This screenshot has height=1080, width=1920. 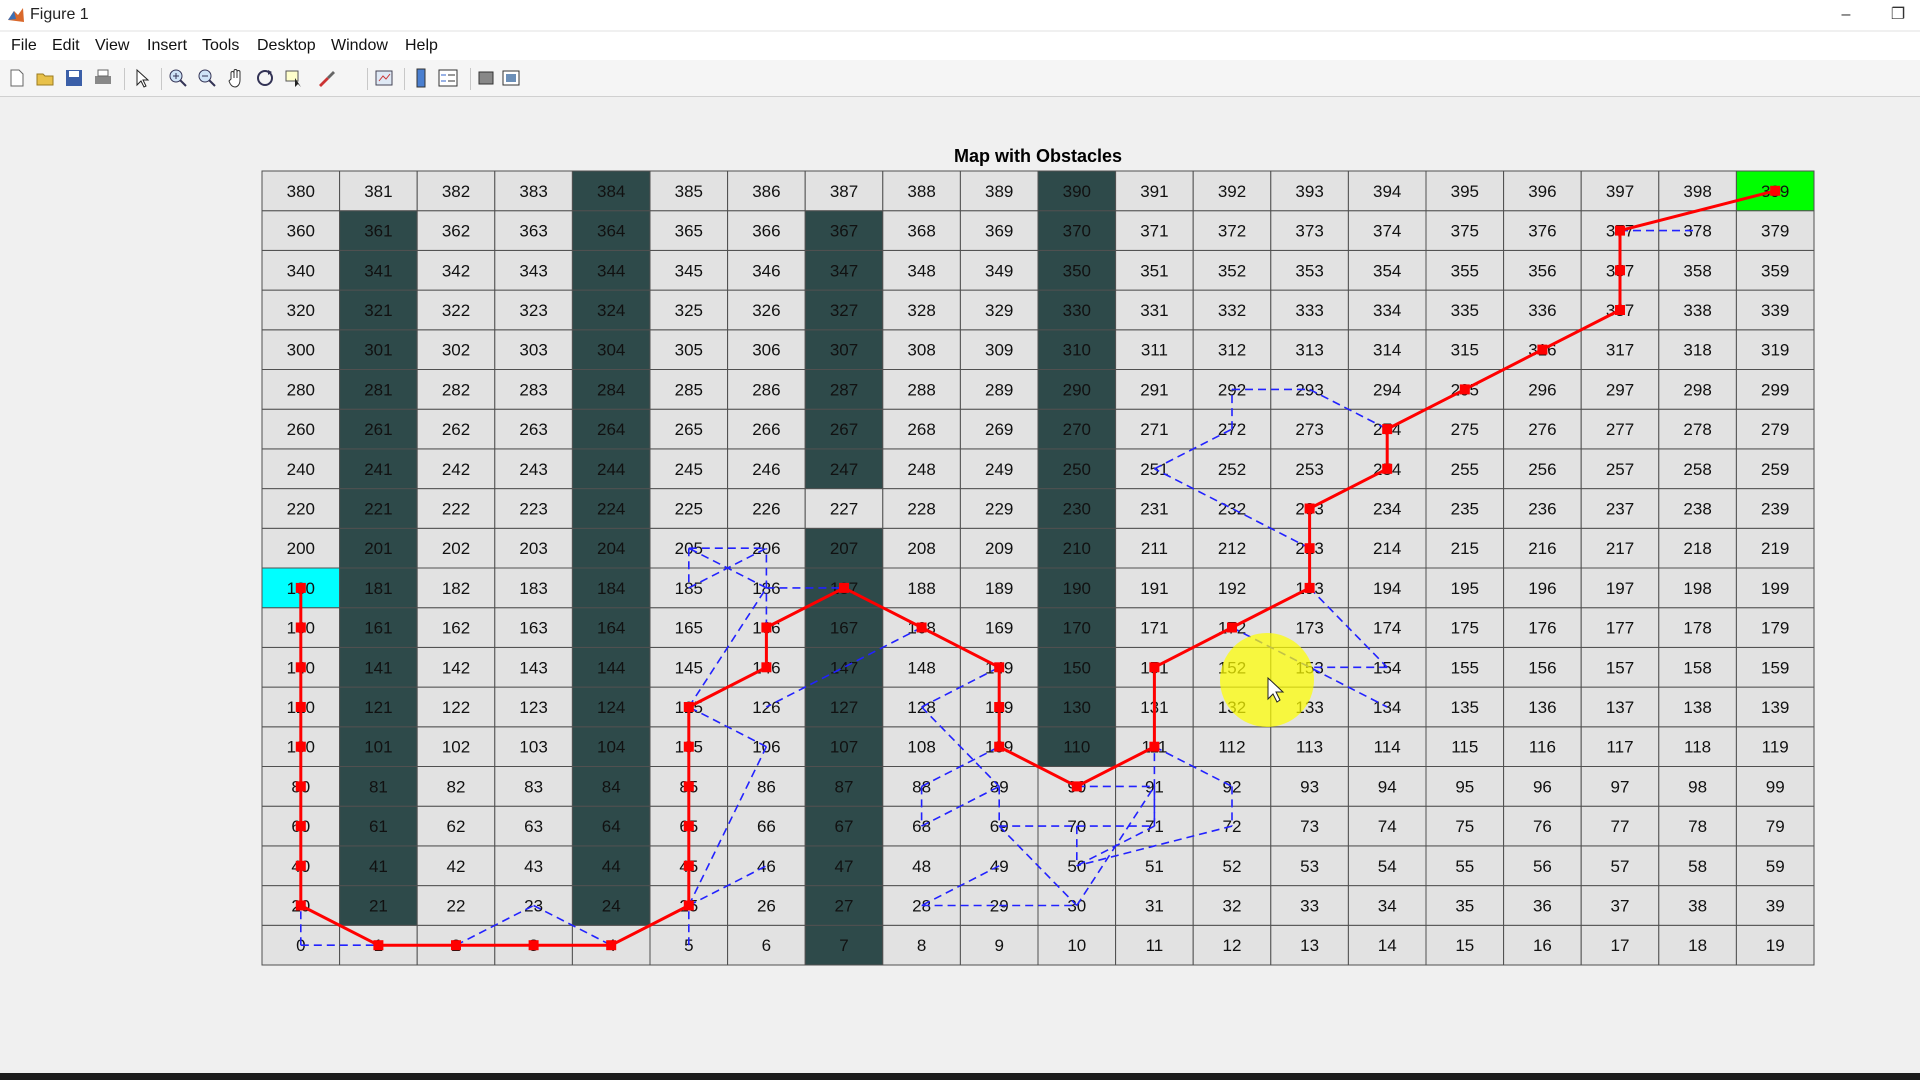 I want to click on cell-label: 382, so click(x=456, y=191).